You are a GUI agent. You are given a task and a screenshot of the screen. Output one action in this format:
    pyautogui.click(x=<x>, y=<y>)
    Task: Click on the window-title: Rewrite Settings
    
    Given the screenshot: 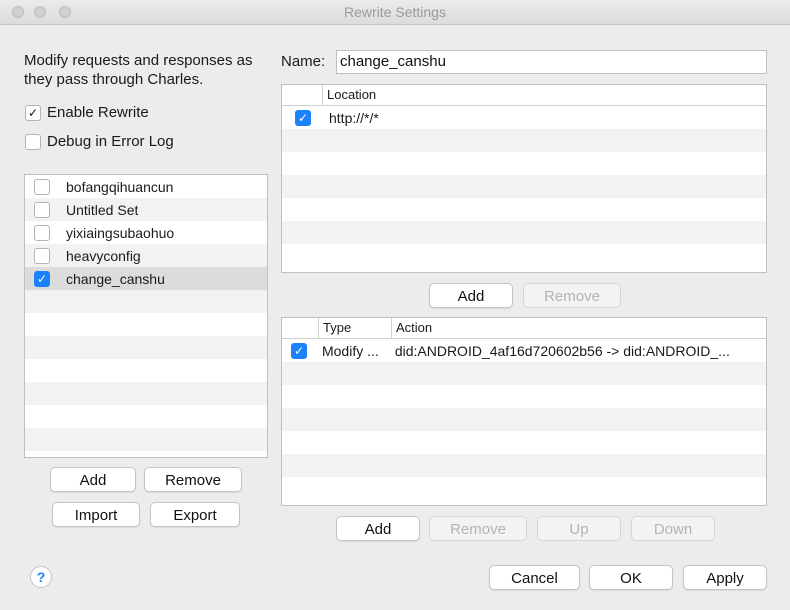 What is the action you would take?
    pyautogui.click(x=395, y=12)
    